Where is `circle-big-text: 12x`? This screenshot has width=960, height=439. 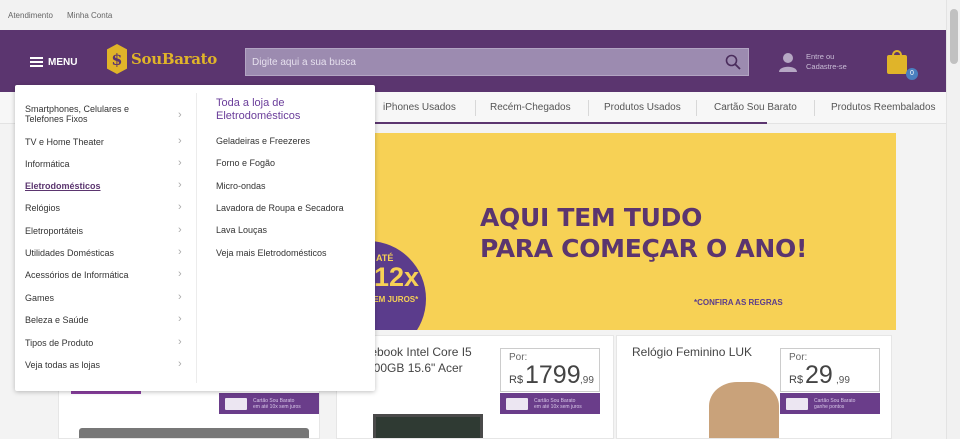 circle-big-text: 12x is located at coordinates (397, 277).